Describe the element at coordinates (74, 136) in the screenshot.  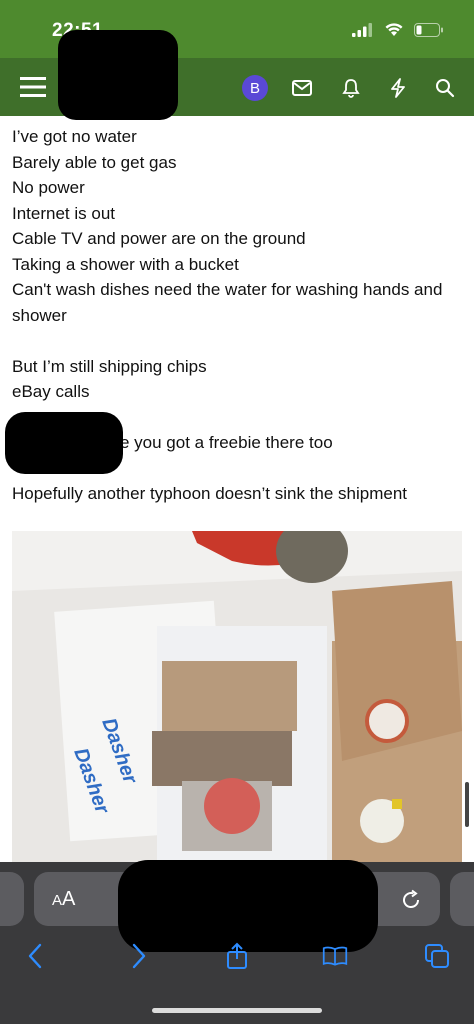
I see `post-line: I’ve got no water` at that location.